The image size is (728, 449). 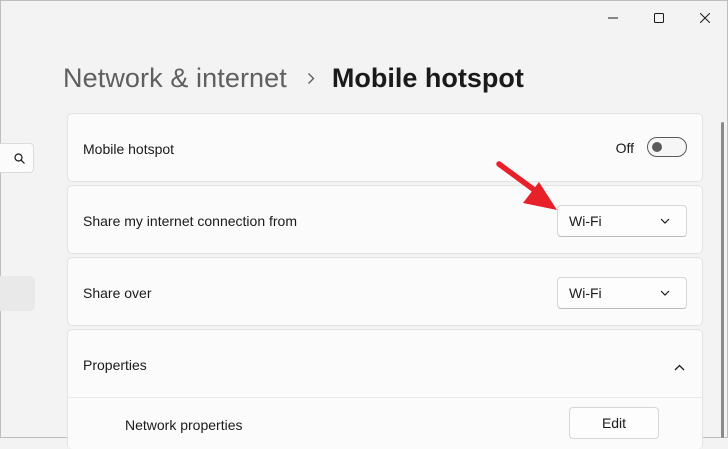 I want to click on maximize-button, so click(x=659, y=18).